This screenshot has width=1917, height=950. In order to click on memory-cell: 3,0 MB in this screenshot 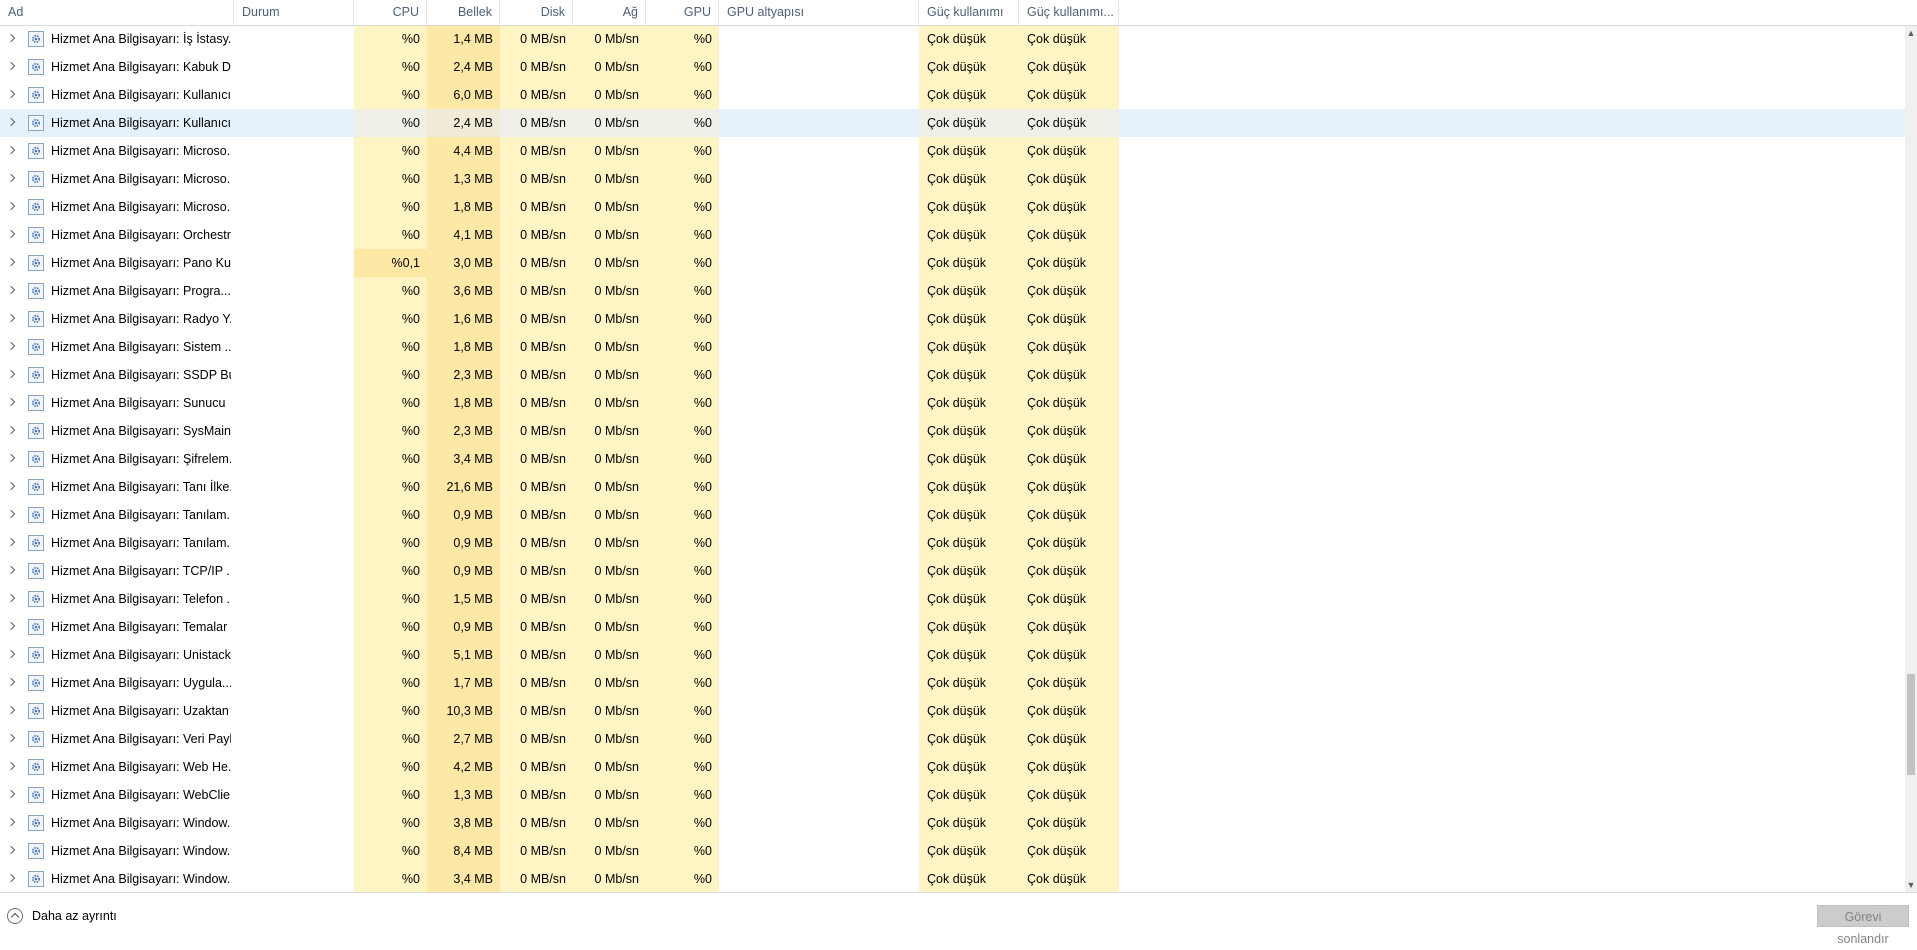, I will do `click(463, 263)`.